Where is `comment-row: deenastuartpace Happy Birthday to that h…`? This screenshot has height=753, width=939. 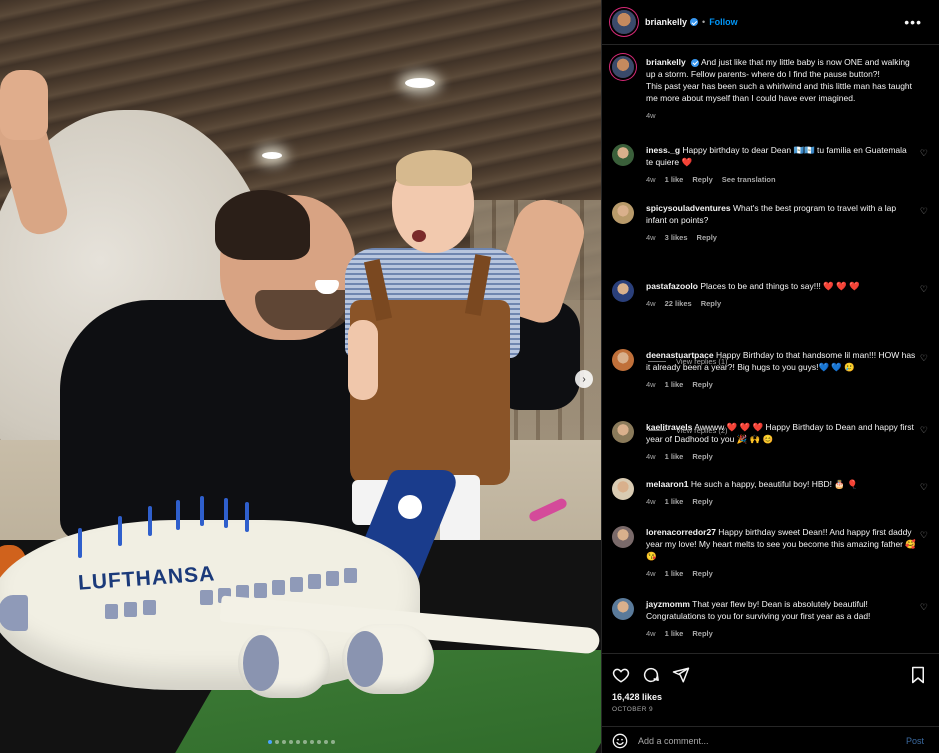
comment-row: deenastuartpace Happy Birthday to that h… is located at coordinates (772, 370).